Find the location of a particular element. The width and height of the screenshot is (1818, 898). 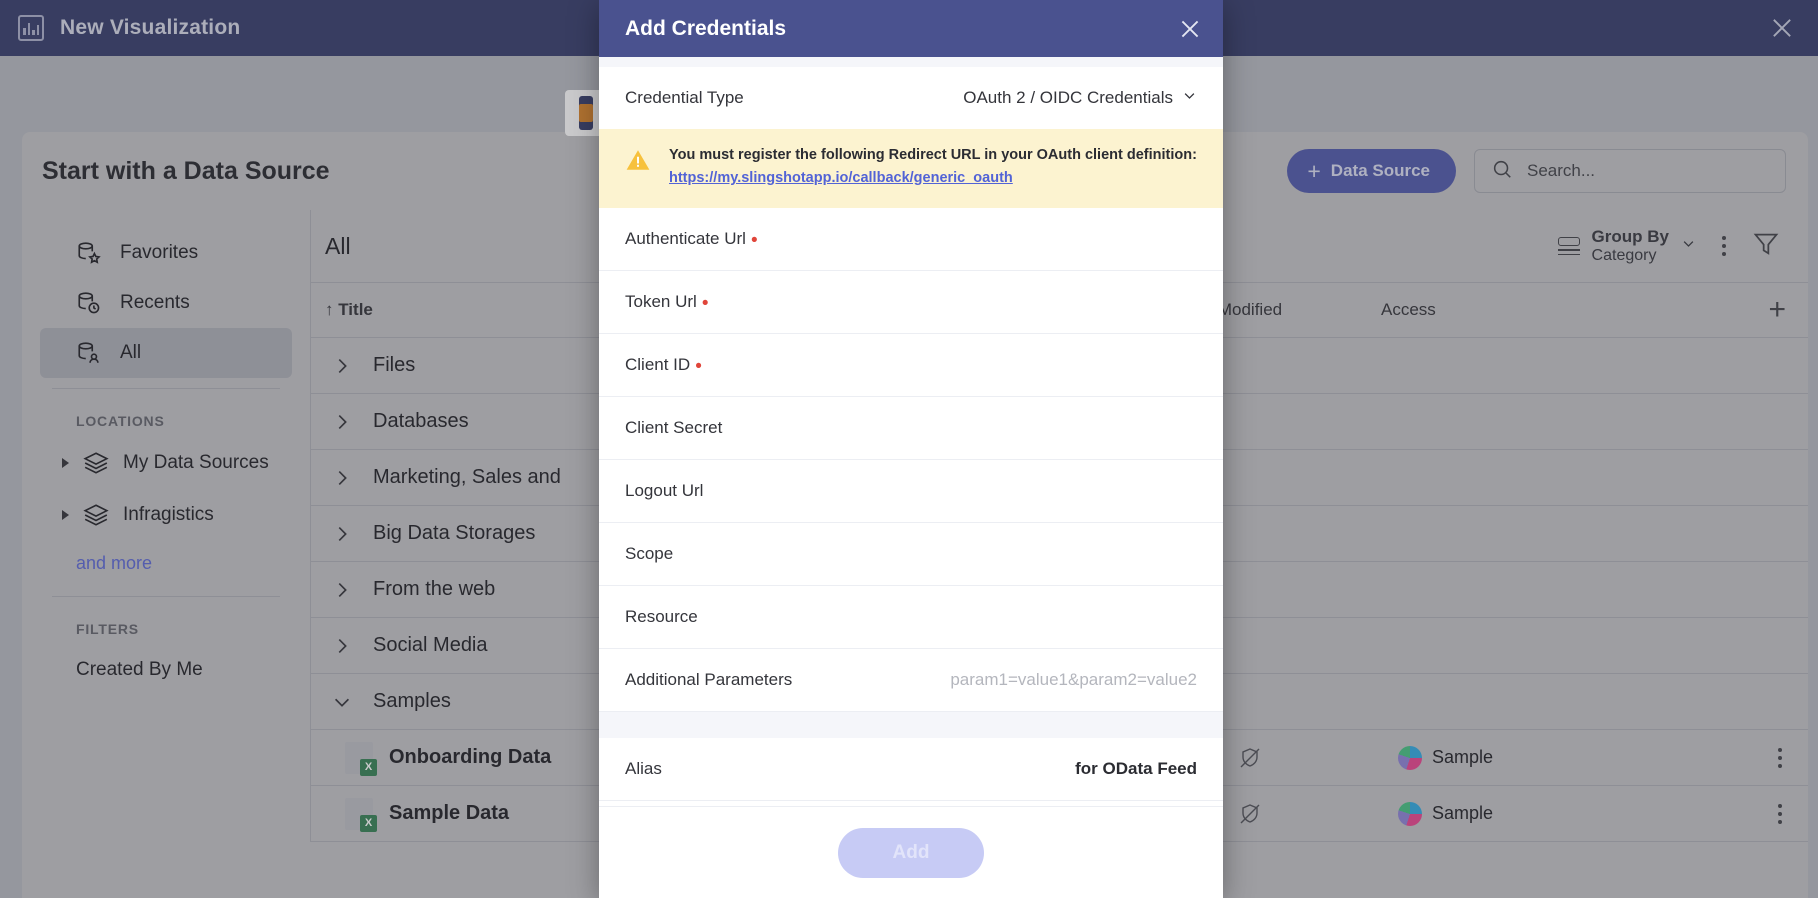

field-resource: Resource is located at coordinates (911, 617).